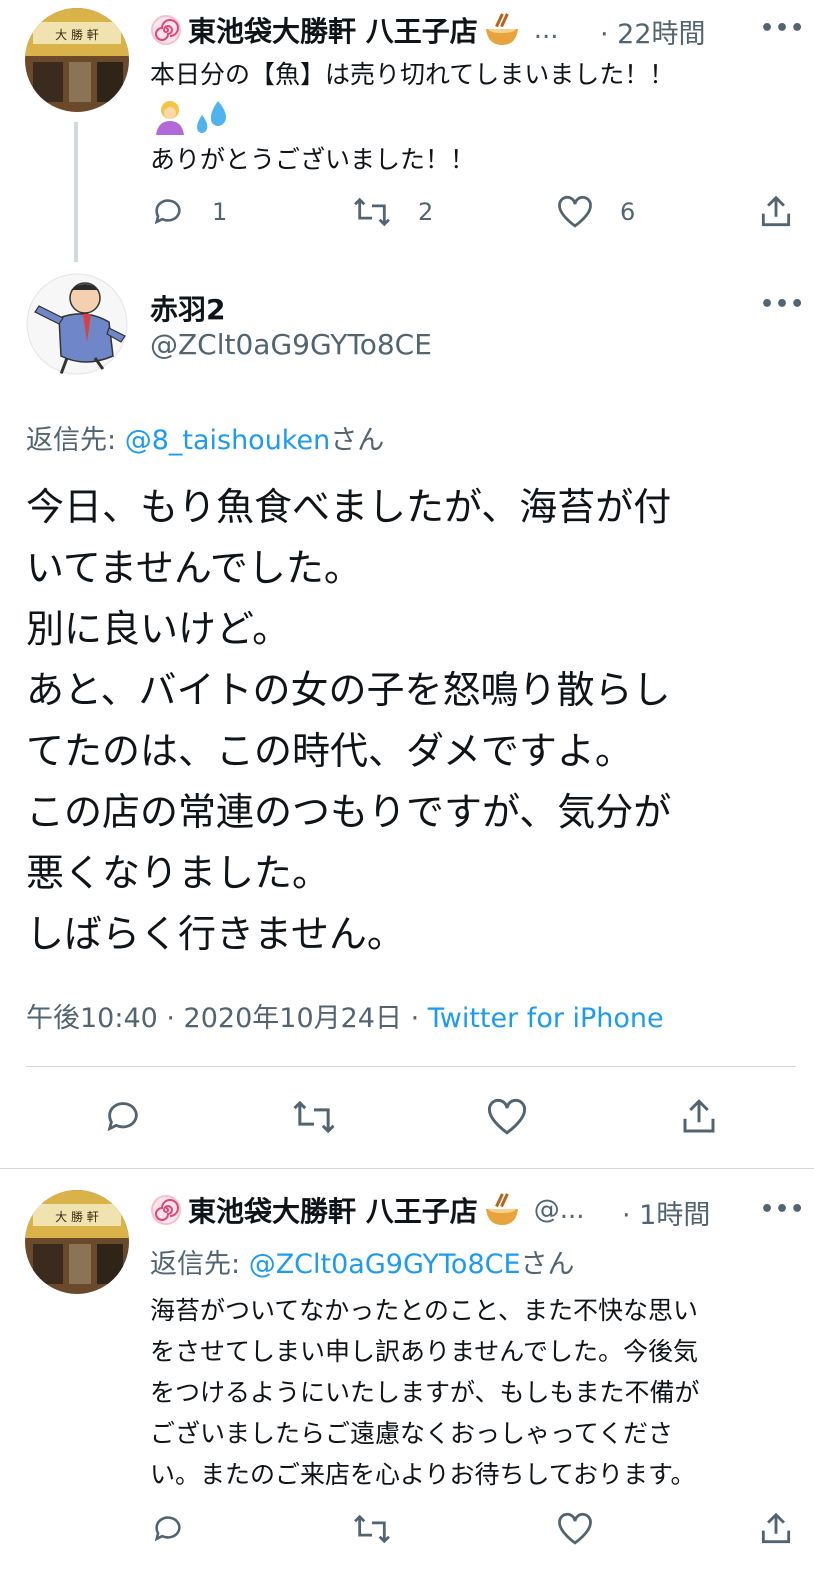  I want to click on tweet-text-line: い。またのご来店を心よりお待ちしております。, so click(423, 1474).